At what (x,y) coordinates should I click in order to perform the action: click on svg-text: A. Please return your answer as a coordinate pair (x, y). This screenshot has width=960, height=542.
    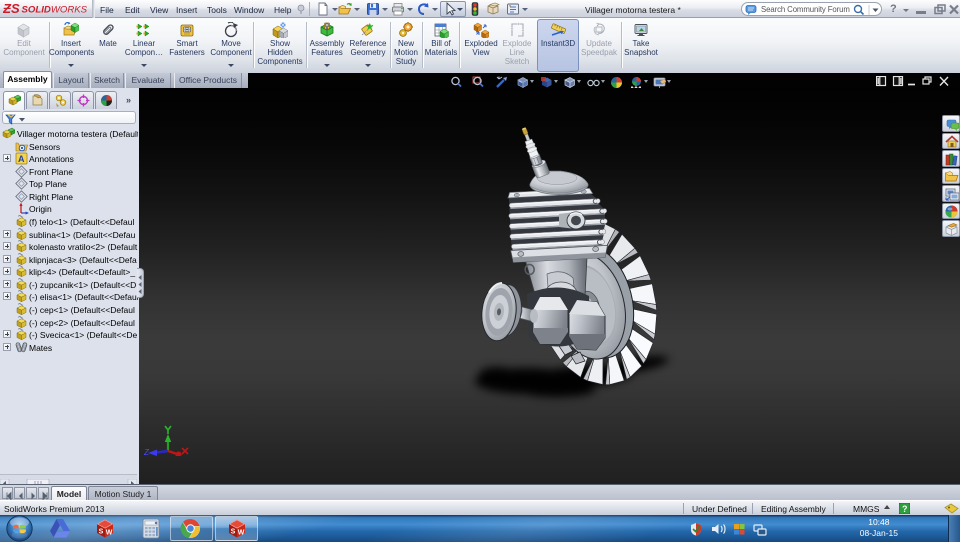
    Looking at the image, I should click on (21, 159).